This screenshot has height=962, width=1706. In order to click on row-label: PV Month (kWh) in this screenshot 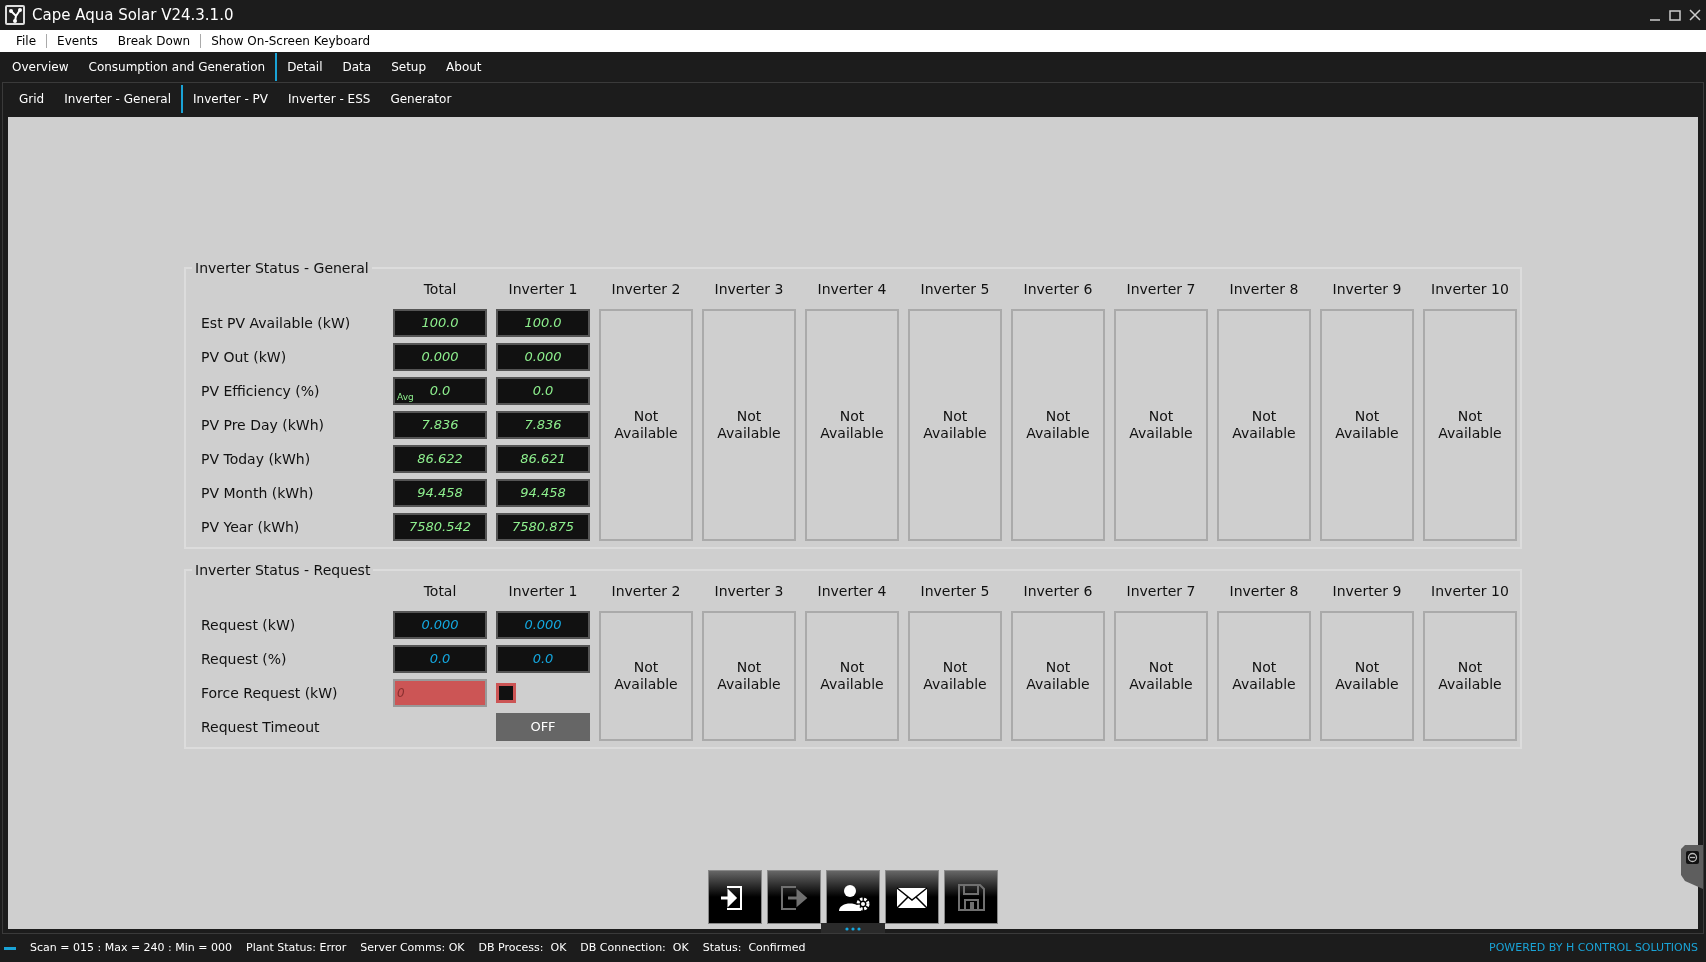, I will do `click(257, 493)`.